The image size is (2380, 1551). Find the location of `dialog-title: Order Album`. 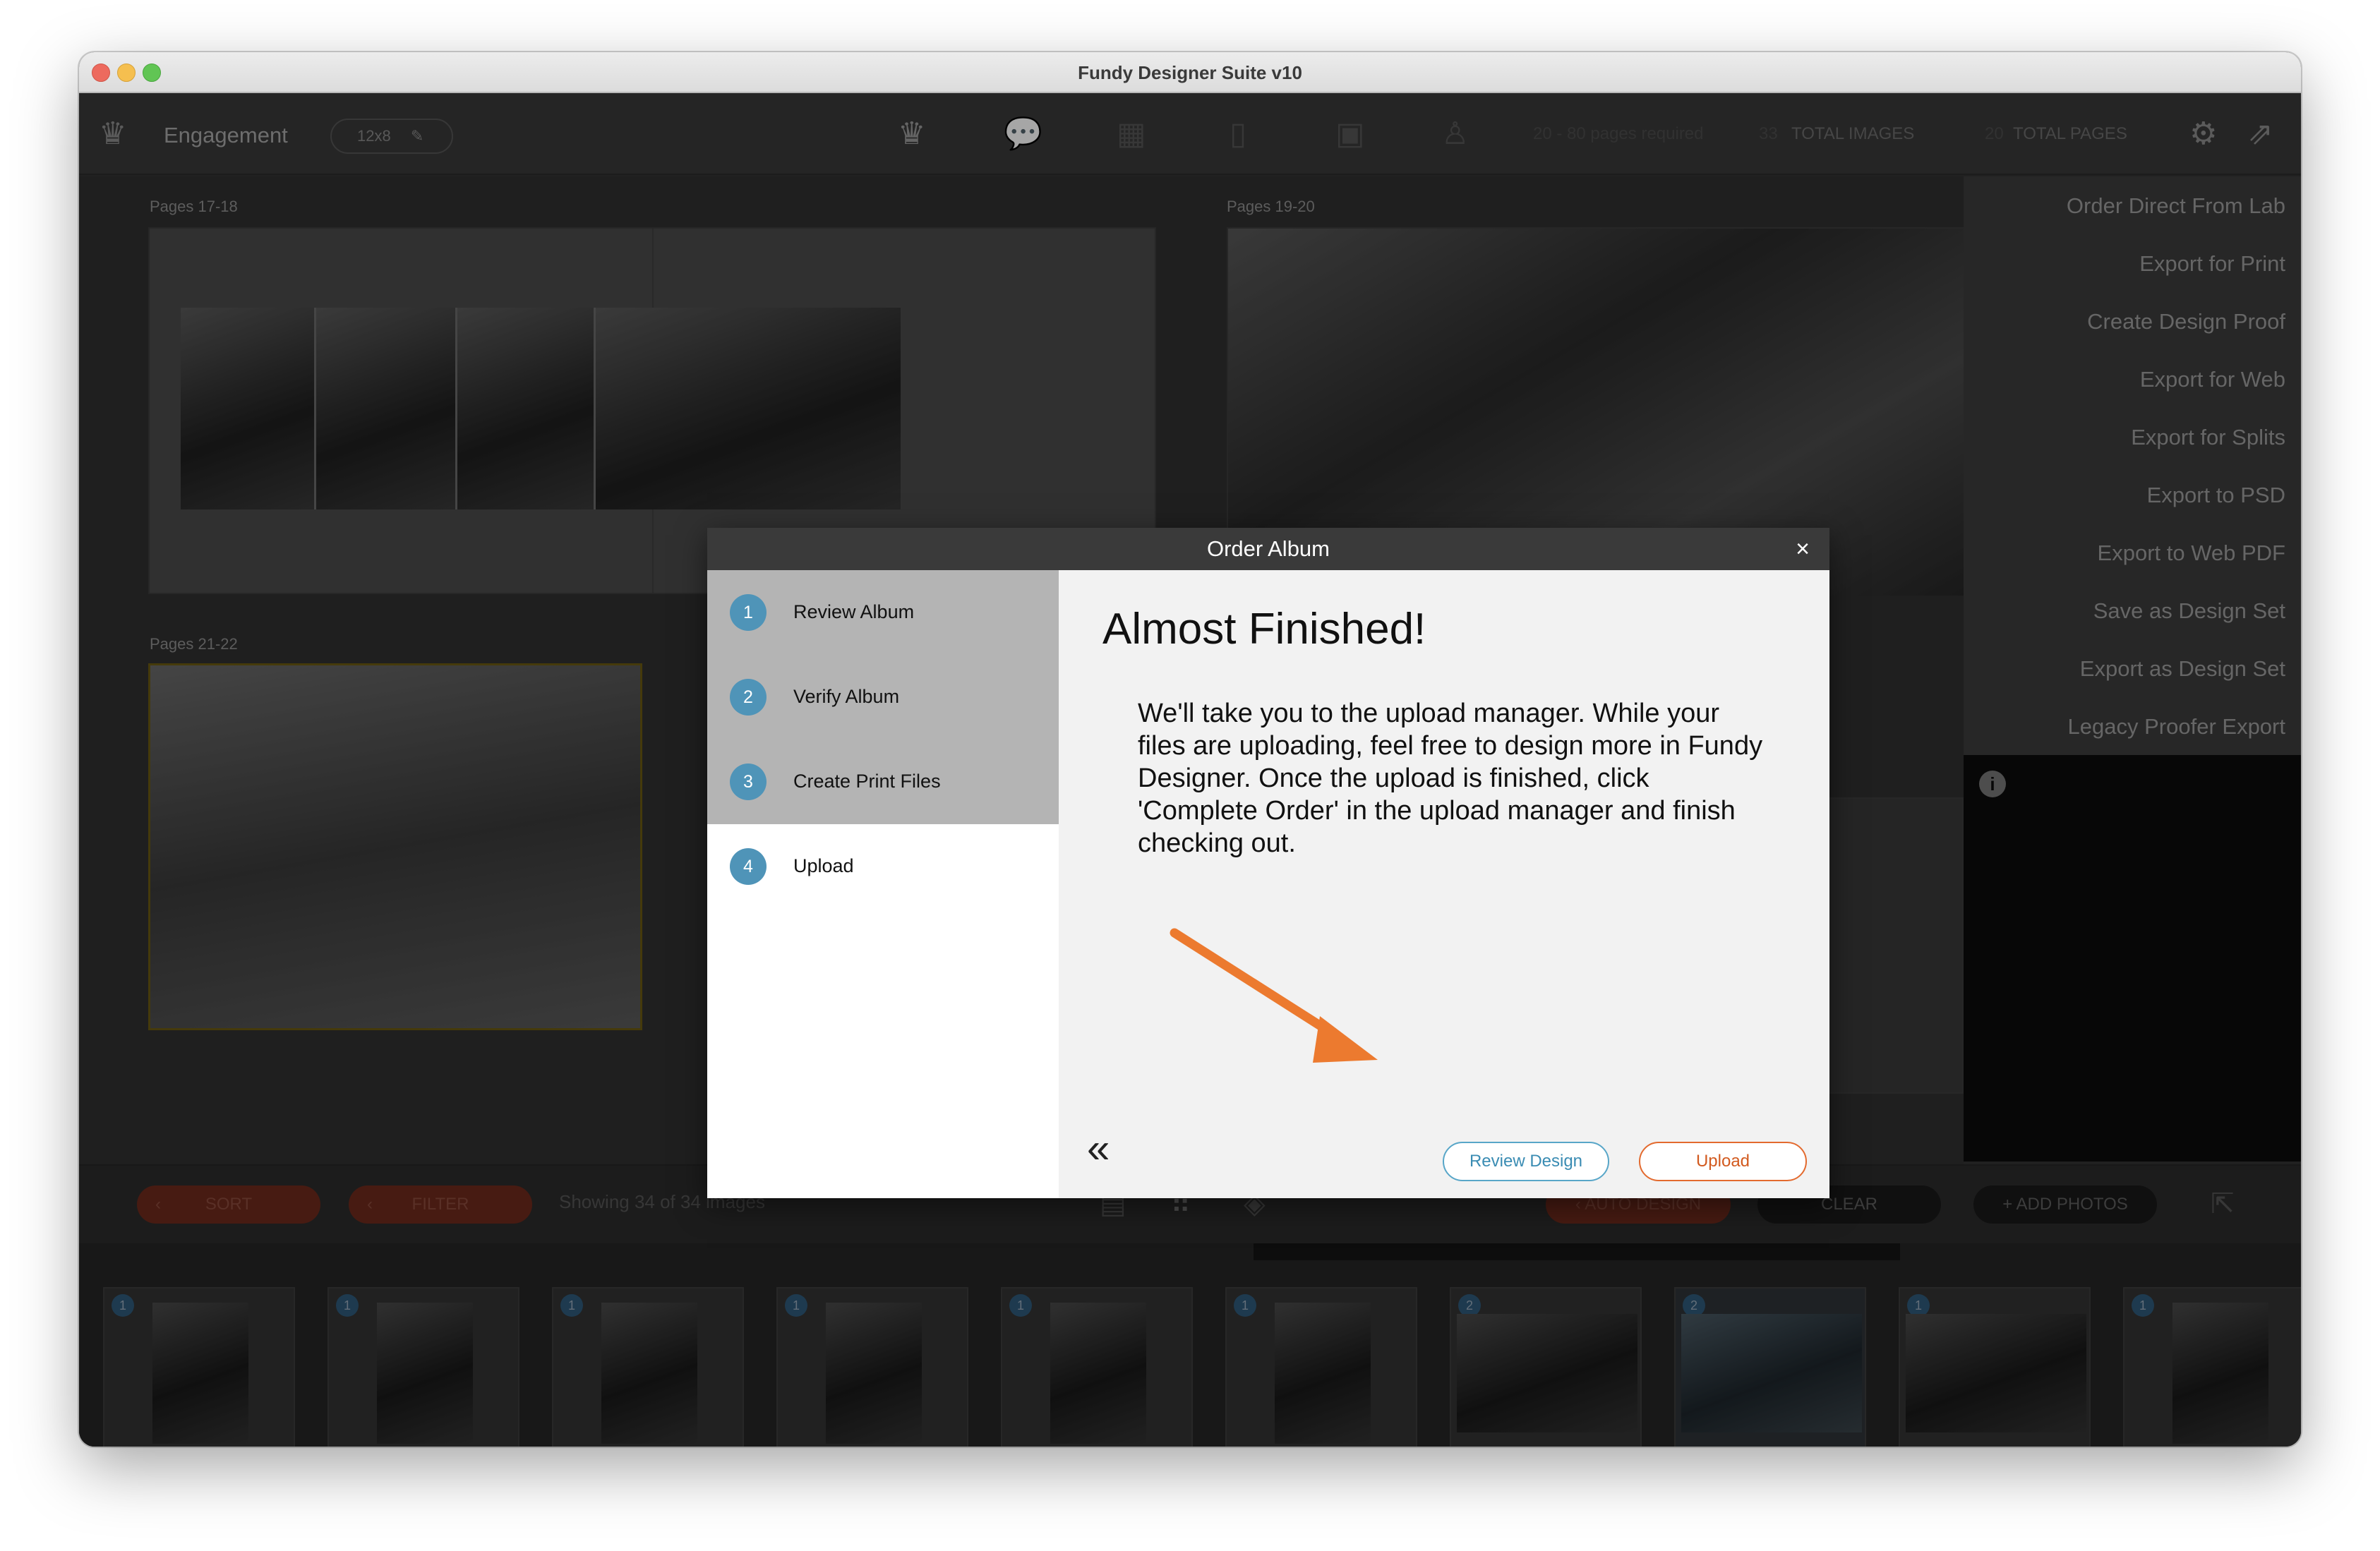

dialog-title: Order Album is located at coordinates (1268, 548).